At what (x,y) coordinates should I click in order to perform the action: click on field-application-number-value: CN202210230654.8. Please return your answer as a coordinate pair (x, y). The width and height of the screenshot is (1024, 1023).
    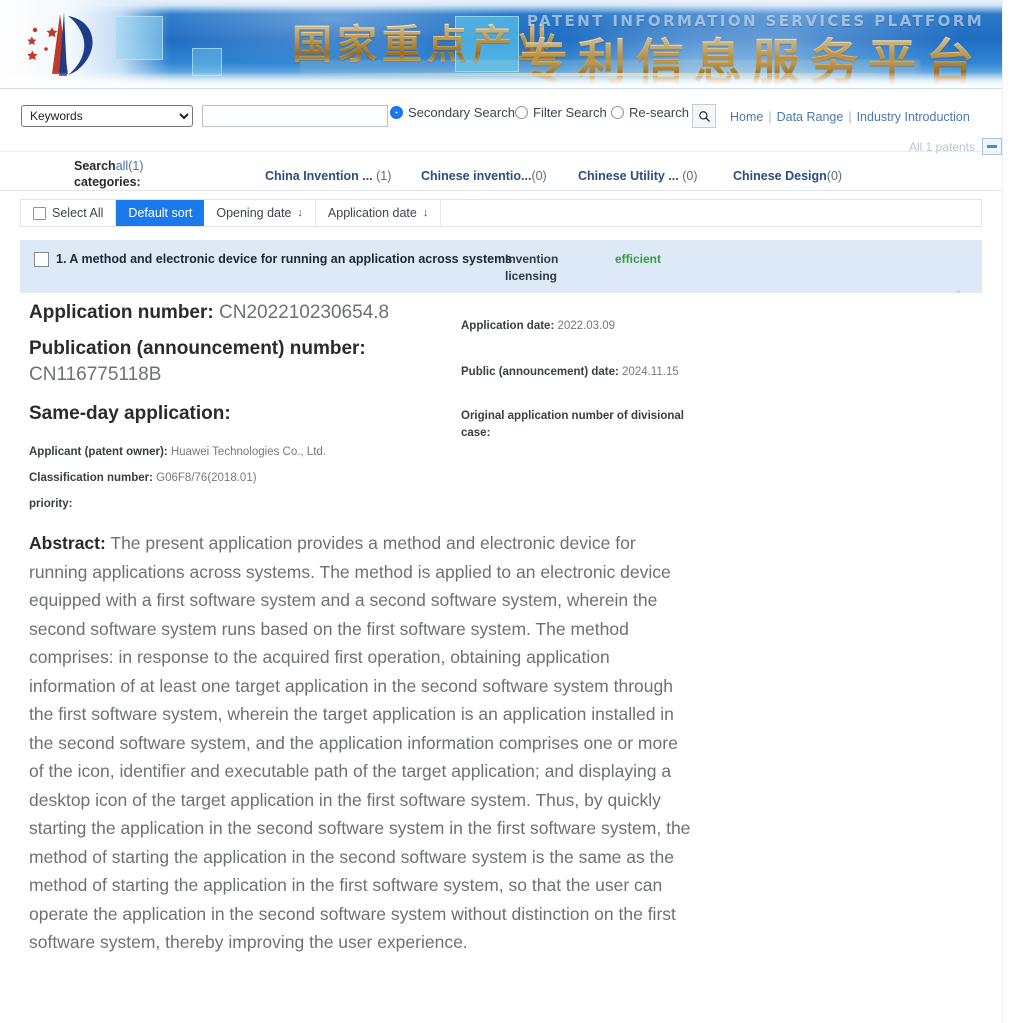
    Looking at the image, I should click on (304, 312).